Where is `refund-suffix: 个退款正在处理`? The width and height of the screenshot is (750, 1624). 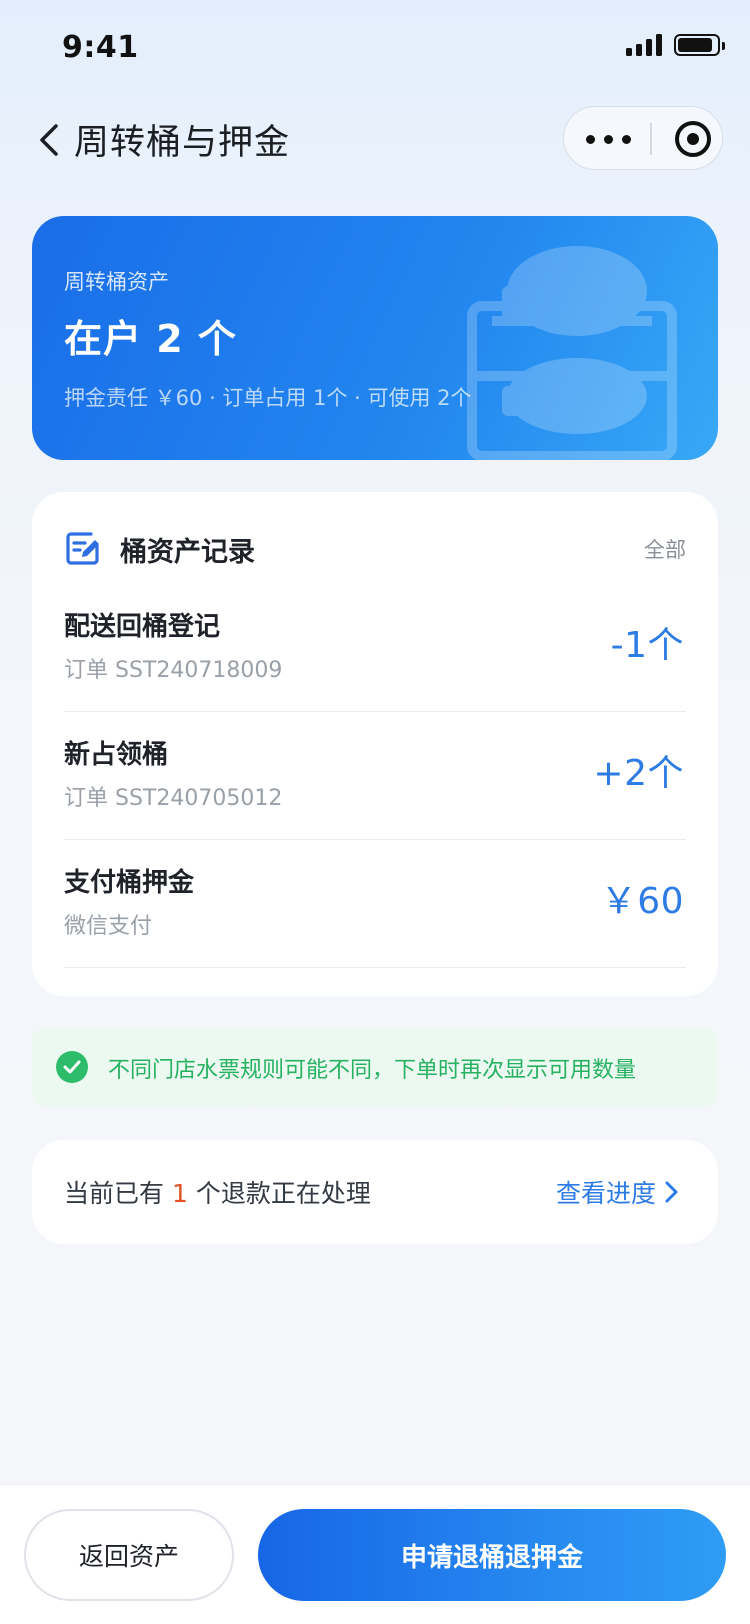
refund-suffix: 个退款正在处理 is located at coordinates (283, 1193).